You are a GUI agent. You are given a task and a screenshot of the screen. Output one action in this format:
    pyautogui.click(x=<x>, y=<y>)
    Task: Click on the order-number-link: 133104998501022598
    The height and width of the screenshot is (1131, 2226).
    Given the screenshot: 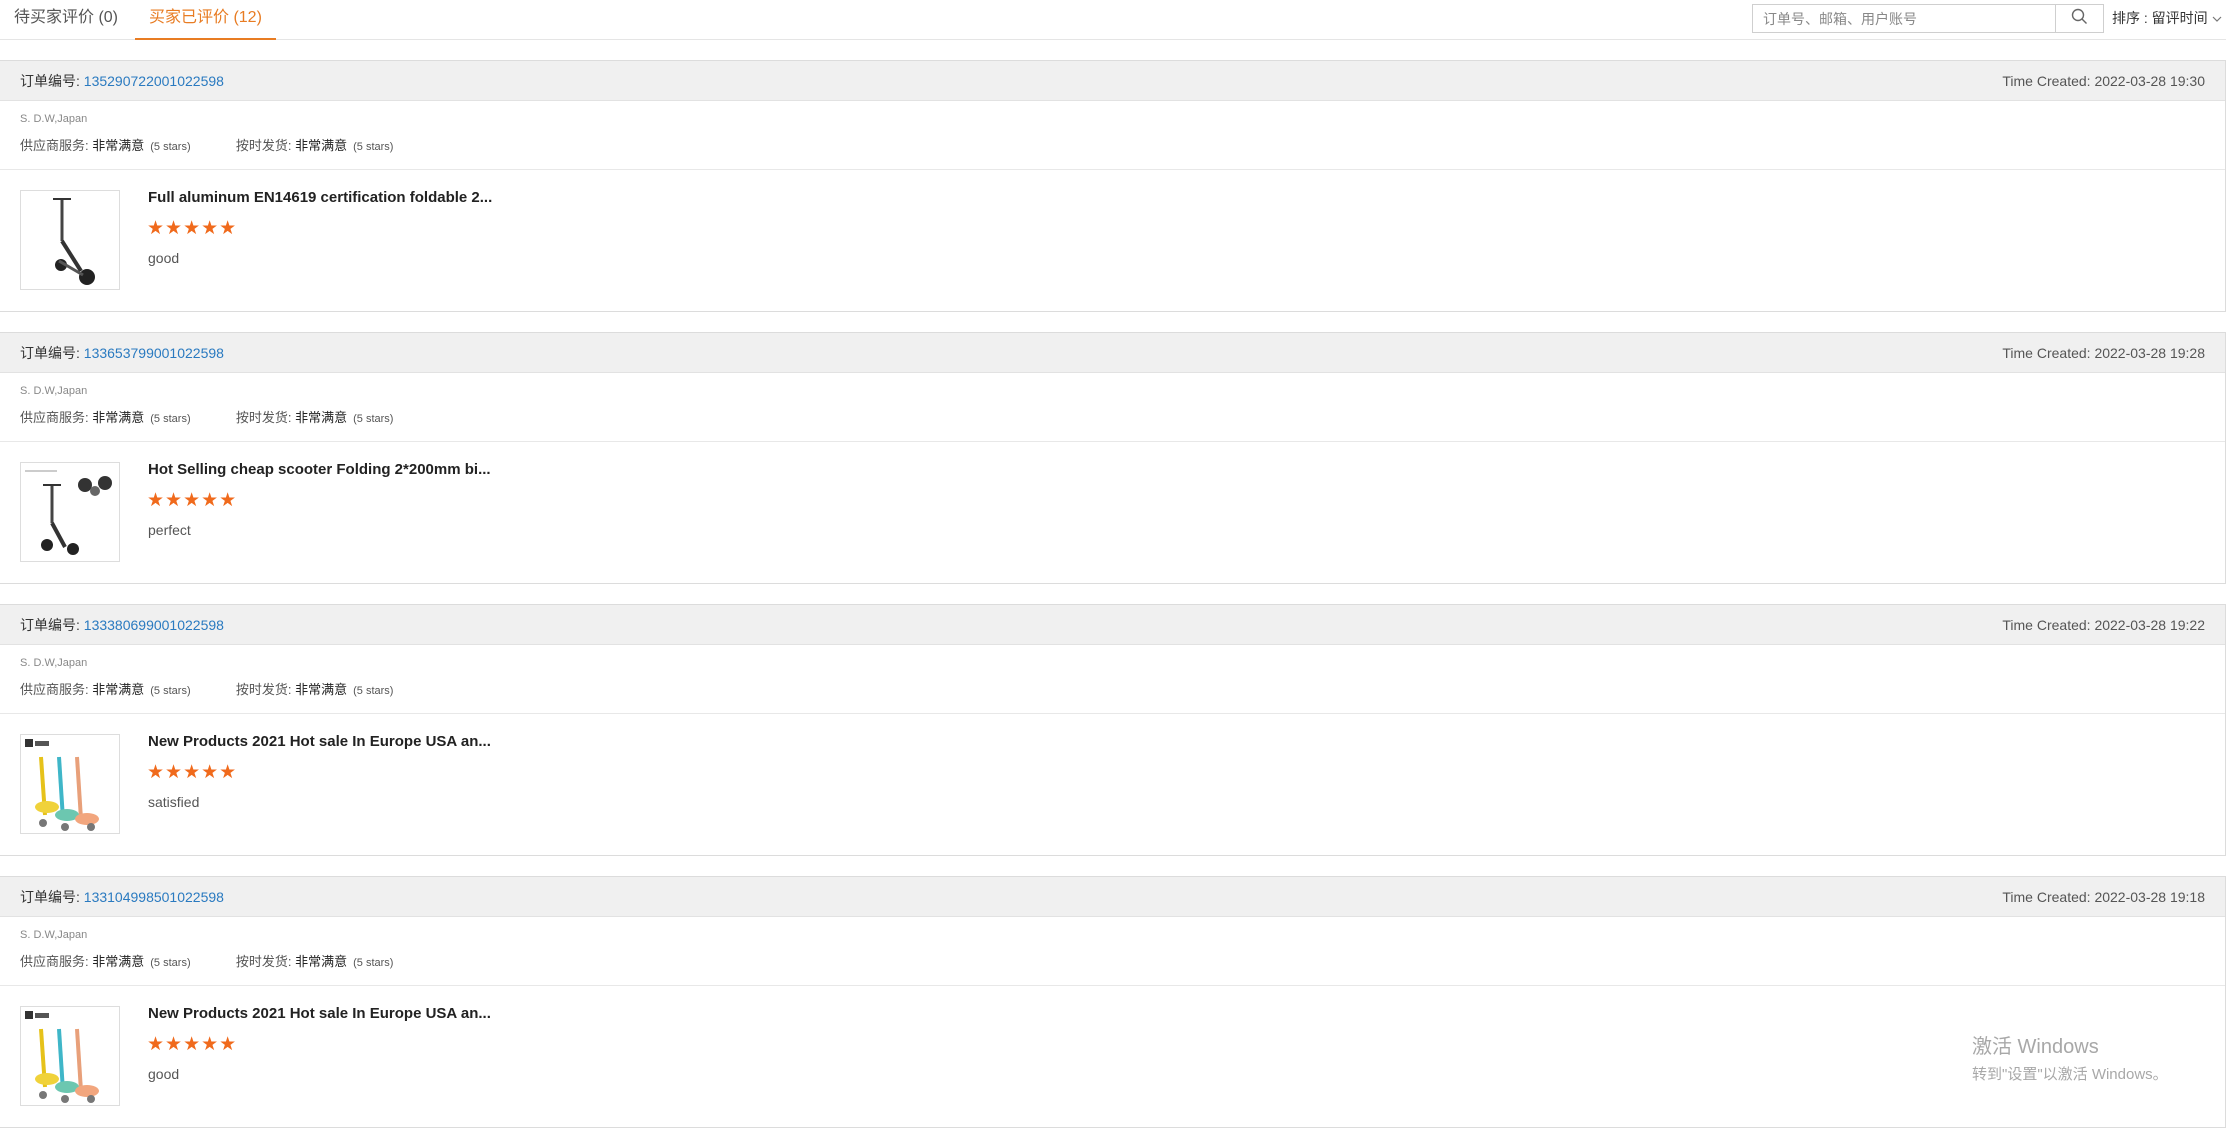 What is the action you would take?
    pyautogui.click(x=154, y=897)
    